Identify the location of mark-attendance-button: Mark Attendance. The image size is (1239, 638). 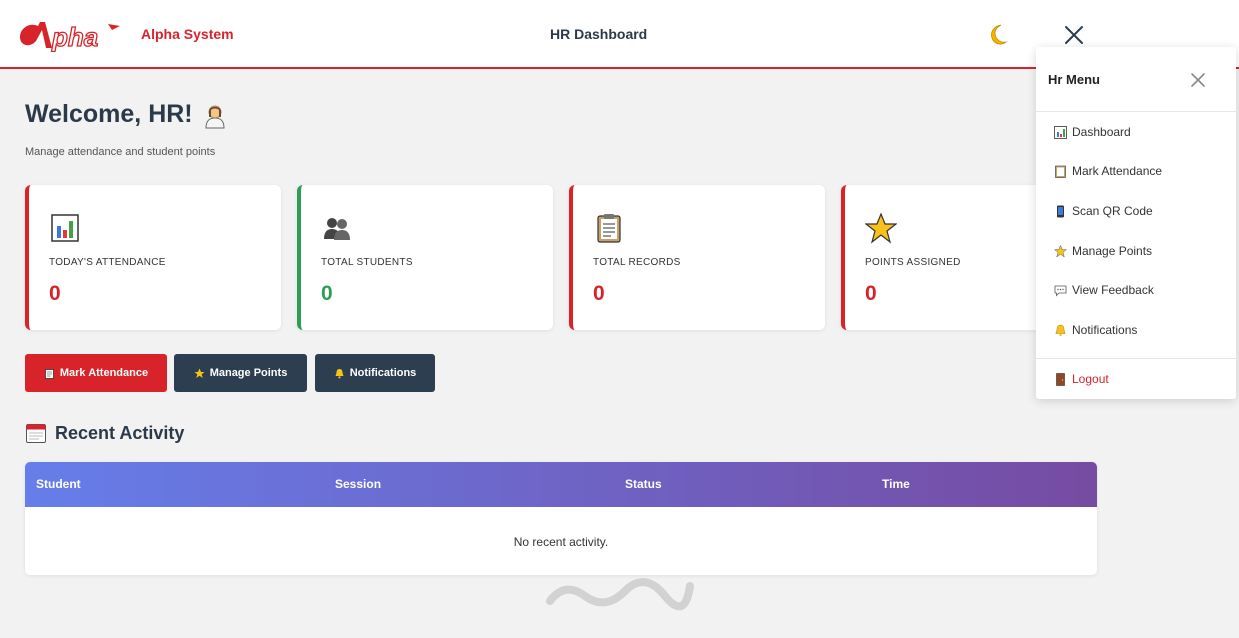
(96, 373).